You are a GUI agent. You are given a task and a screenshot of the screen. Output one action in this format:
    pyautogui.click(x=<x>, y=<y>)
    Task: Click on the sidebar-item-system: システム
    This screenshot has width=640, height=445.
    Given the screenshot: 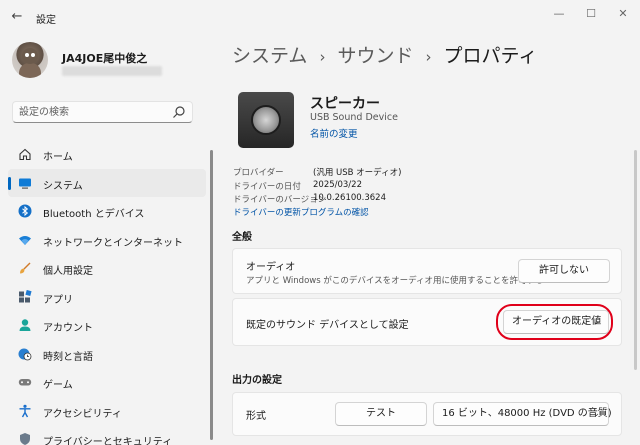 What is the action you would take?
    pyautogui.click(x=107, y=182)
    